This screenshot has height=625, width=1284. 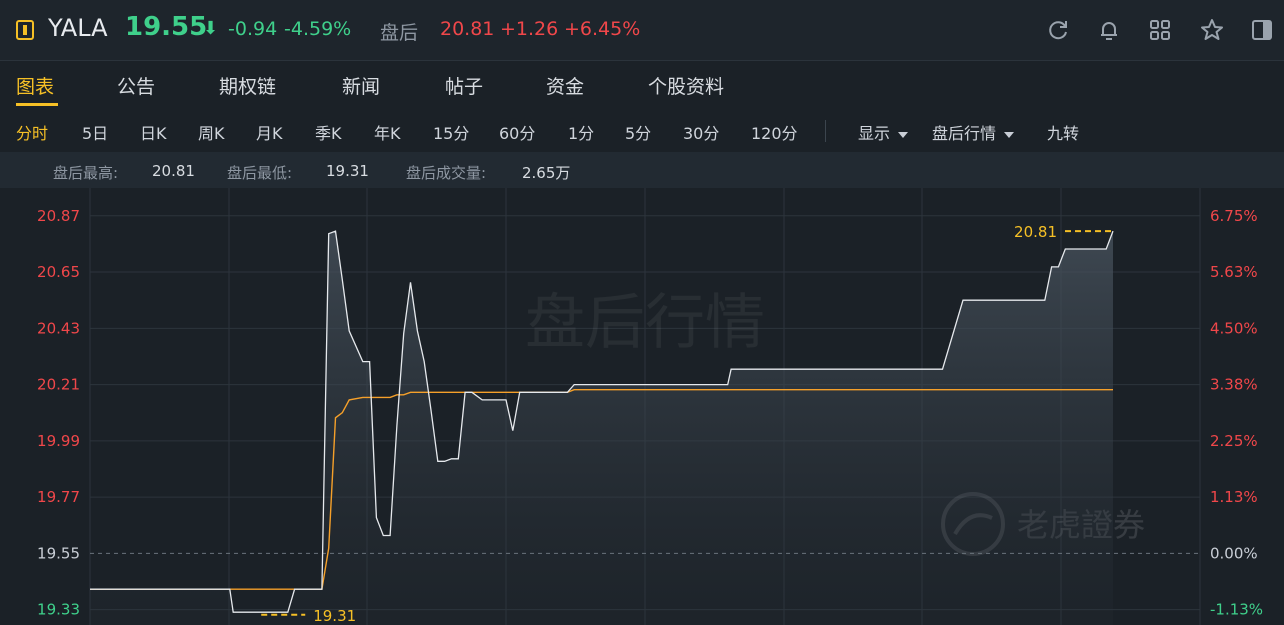 I want to click on after-hours-label: 盘后, so click(x=399, y=33).